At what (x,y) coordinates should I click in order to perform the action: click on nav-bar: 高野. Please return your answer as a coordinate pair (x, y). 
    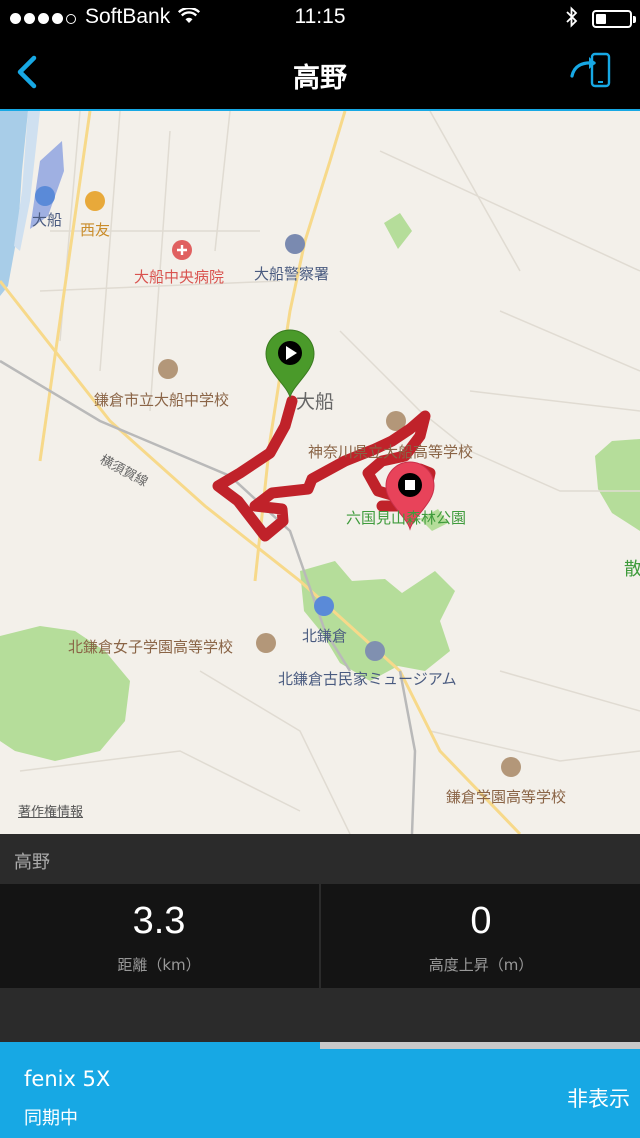
    Looking at the image, I should click on (320, 73).